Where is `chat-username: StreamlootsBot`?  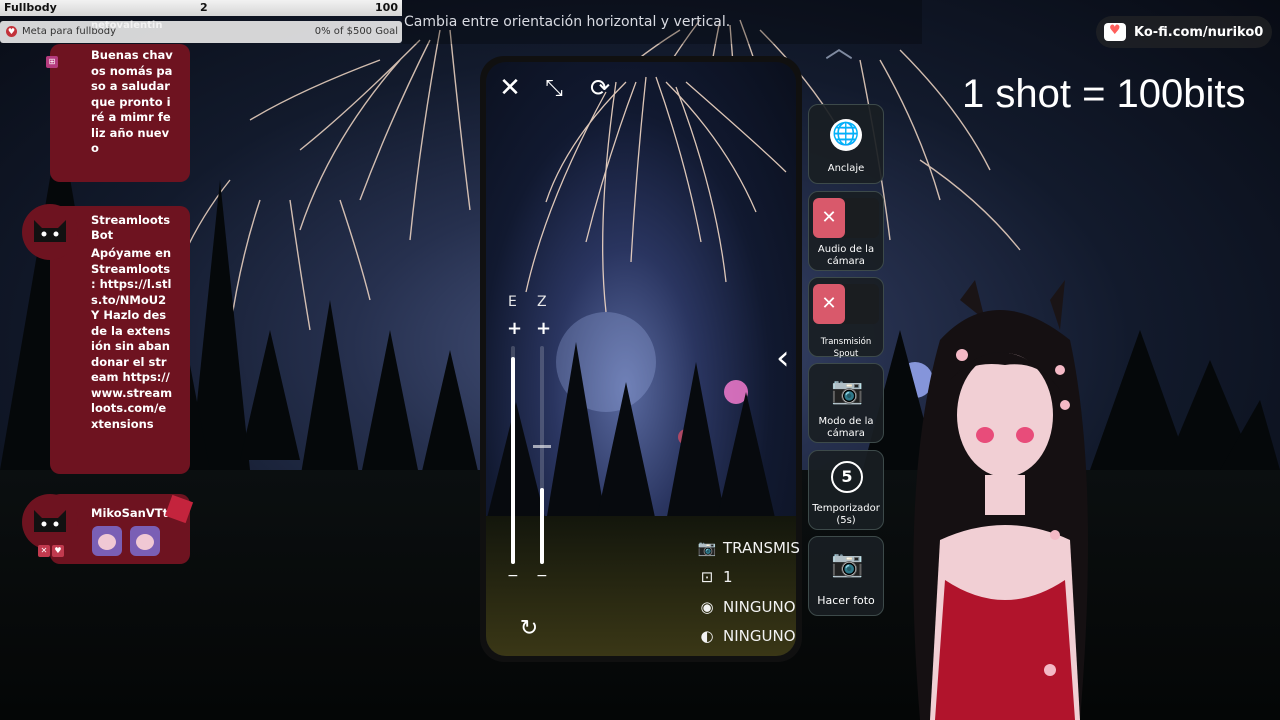
chat-username: StreamlootsBot is located at coordinates (131, 227).